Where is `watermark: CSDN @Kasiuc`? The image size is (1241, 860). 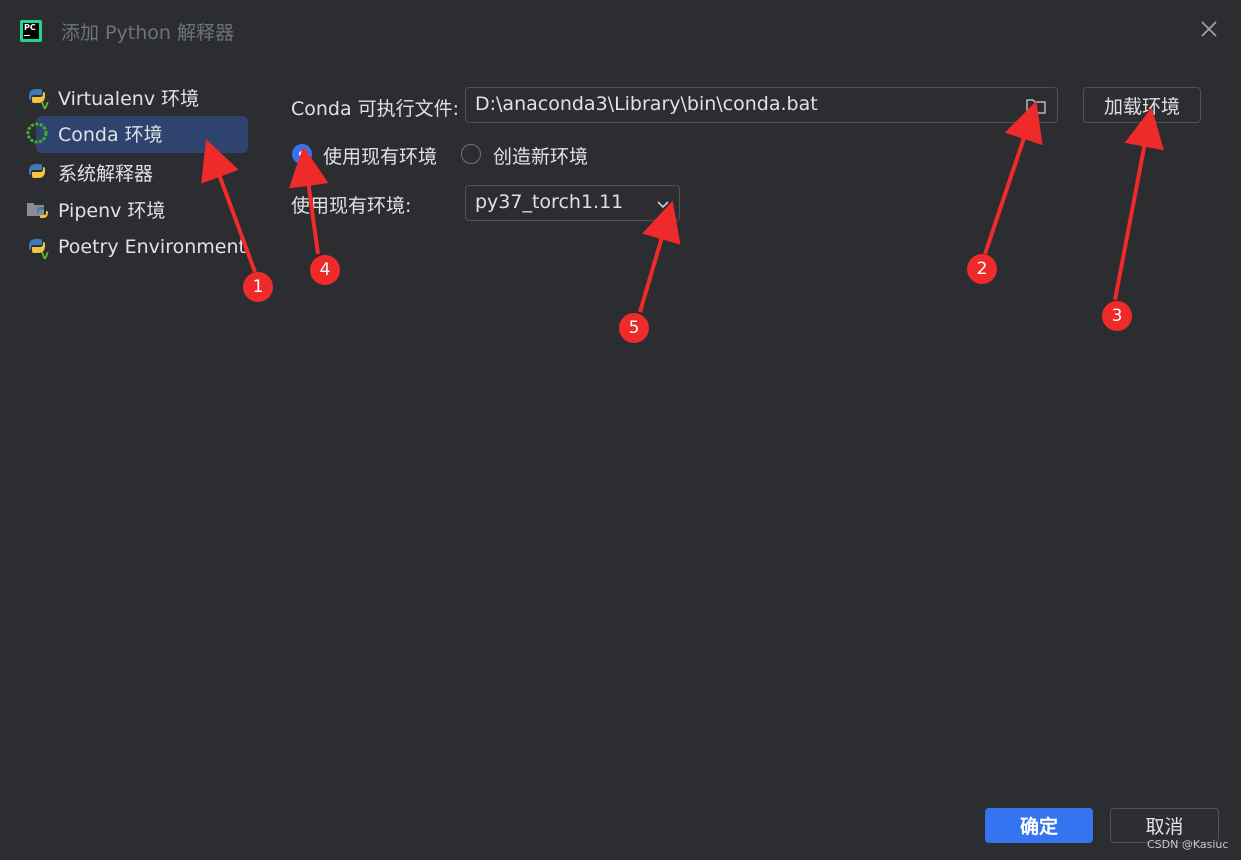 watermark: CSDN @Kasiuc is located at coordinates (1188, 844).